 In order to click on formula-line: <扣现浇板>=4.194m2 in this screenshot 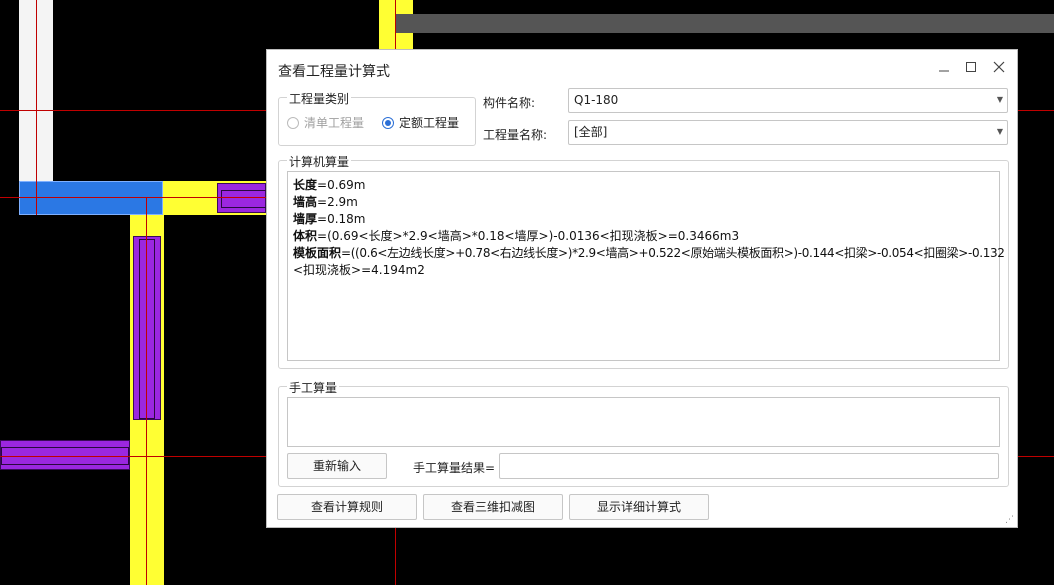, I will do `click(359, 270)`.